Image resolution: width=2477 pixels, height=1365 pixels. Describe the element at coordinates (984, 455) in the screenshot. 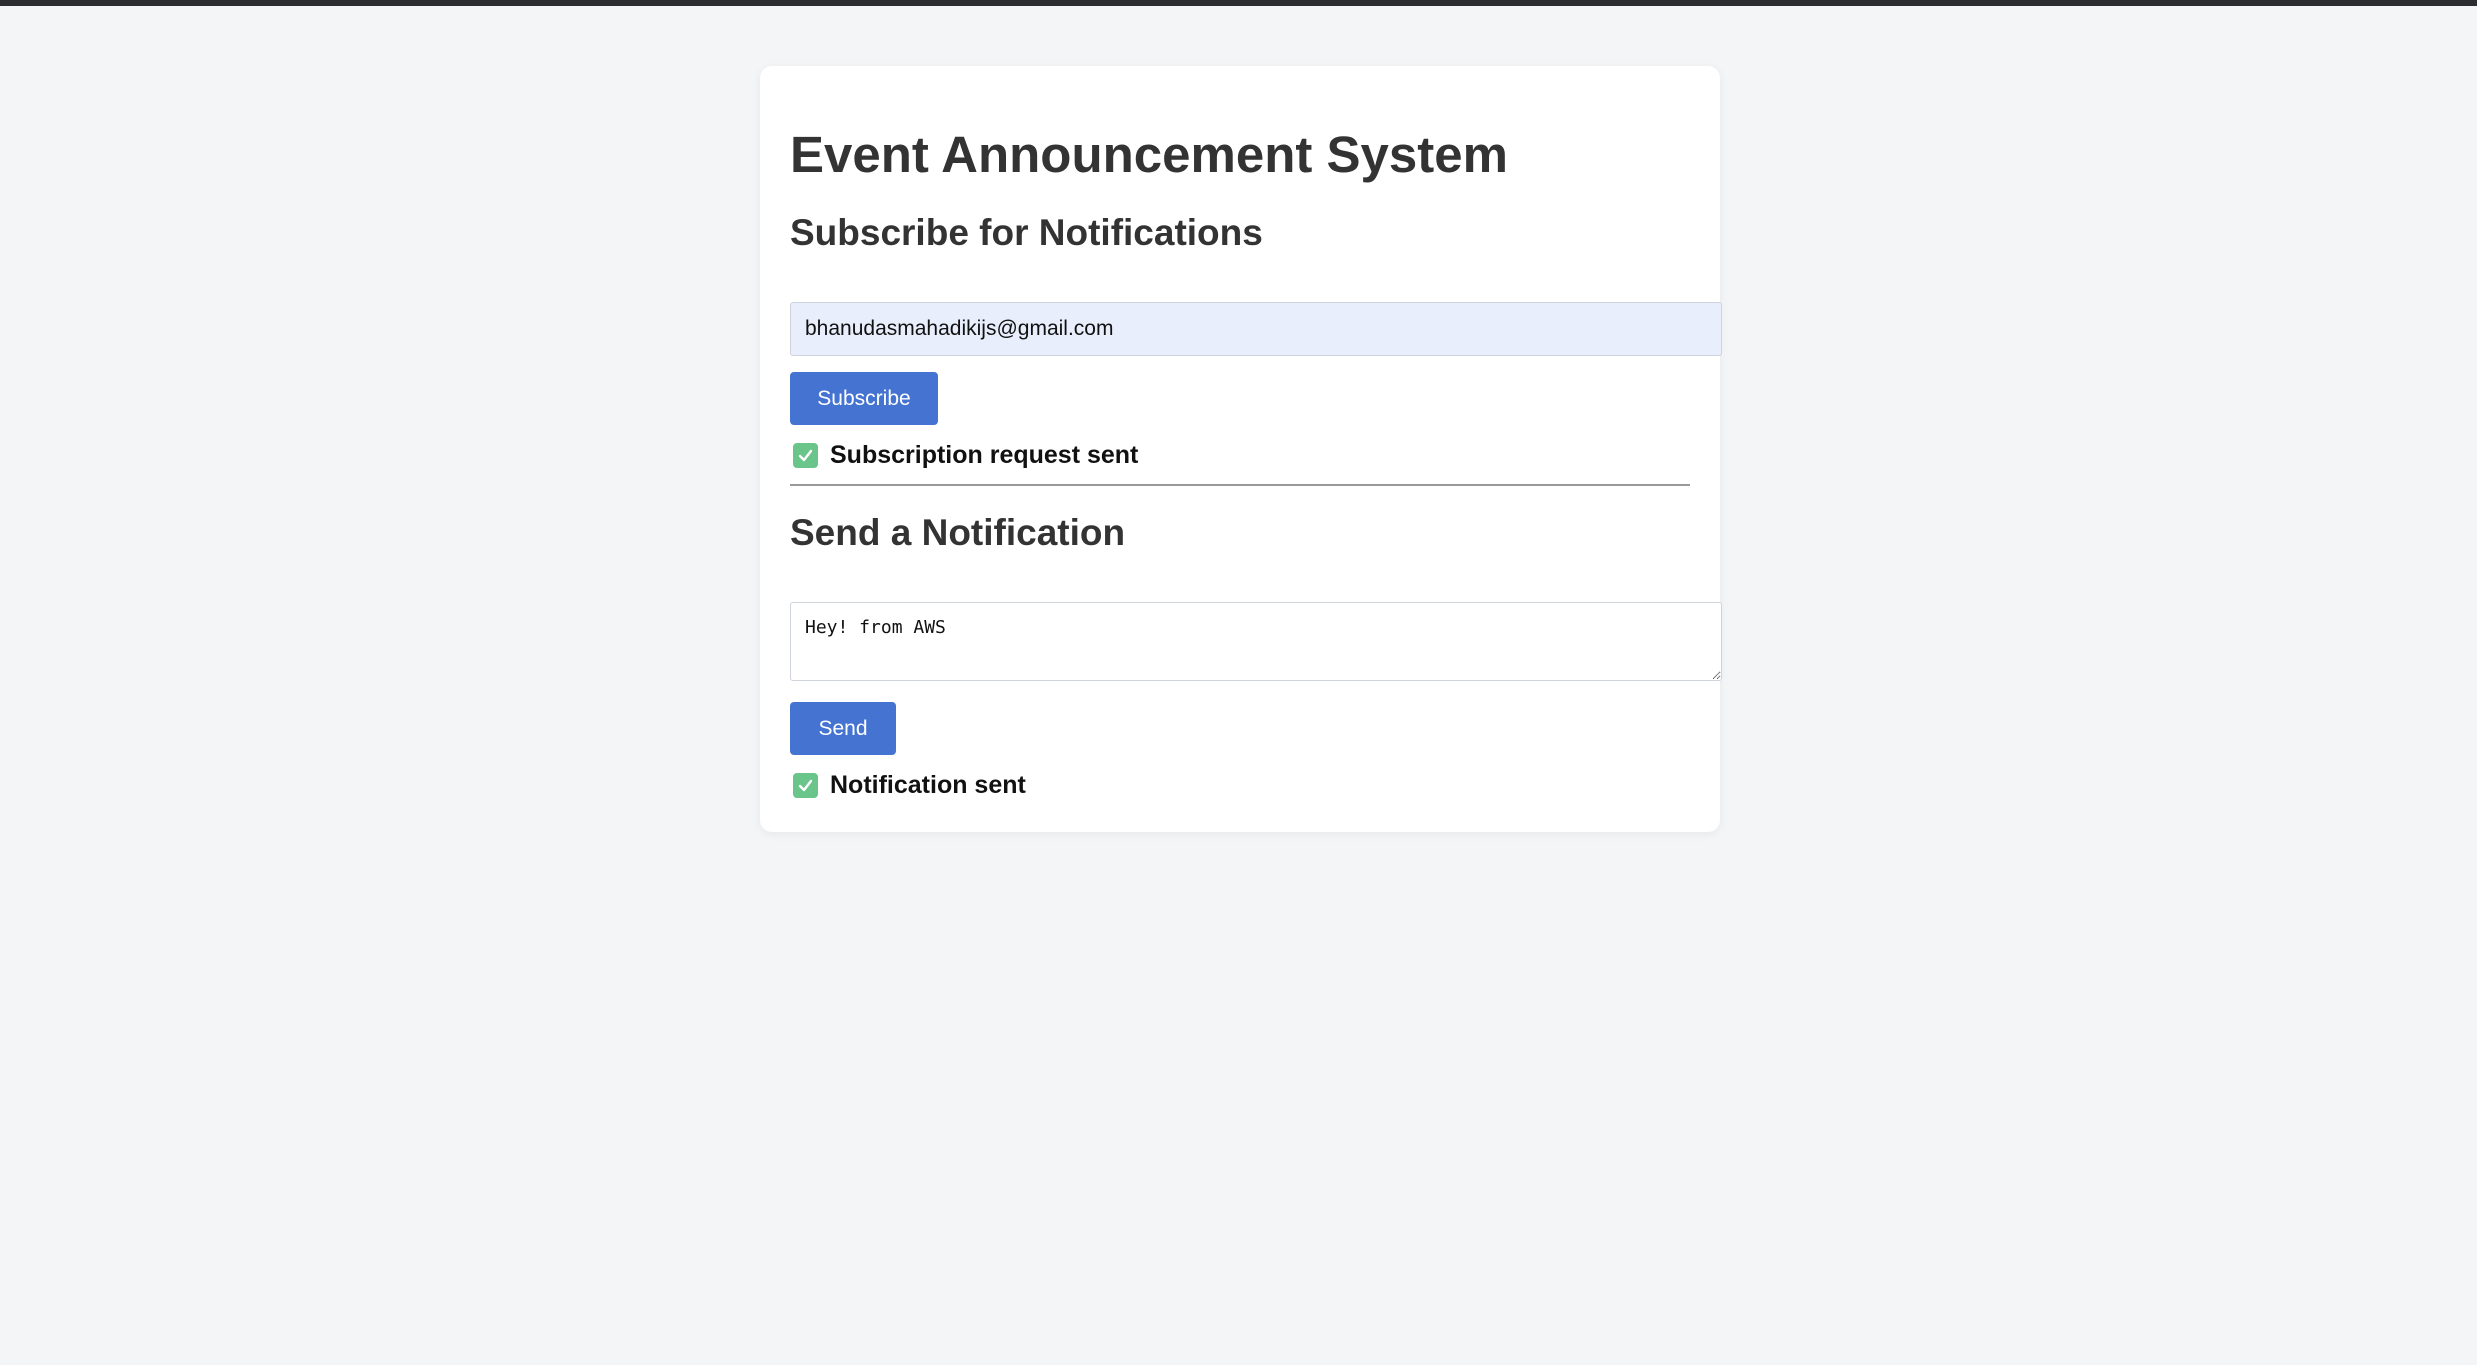

I see `subscription-status-text: Subscription request sent` at that location.